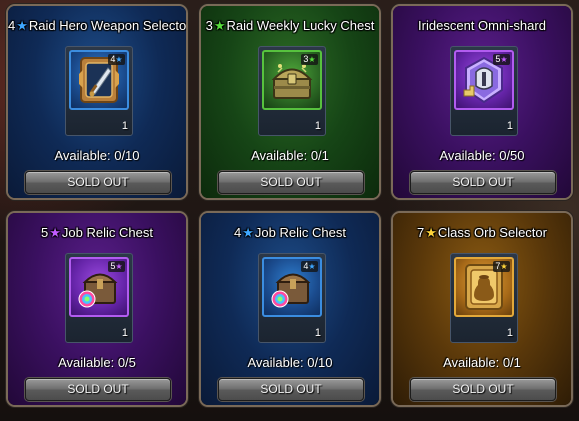  I want to click on card-title: 4★Raid Hero Weapon Selector, so click(97, 26).